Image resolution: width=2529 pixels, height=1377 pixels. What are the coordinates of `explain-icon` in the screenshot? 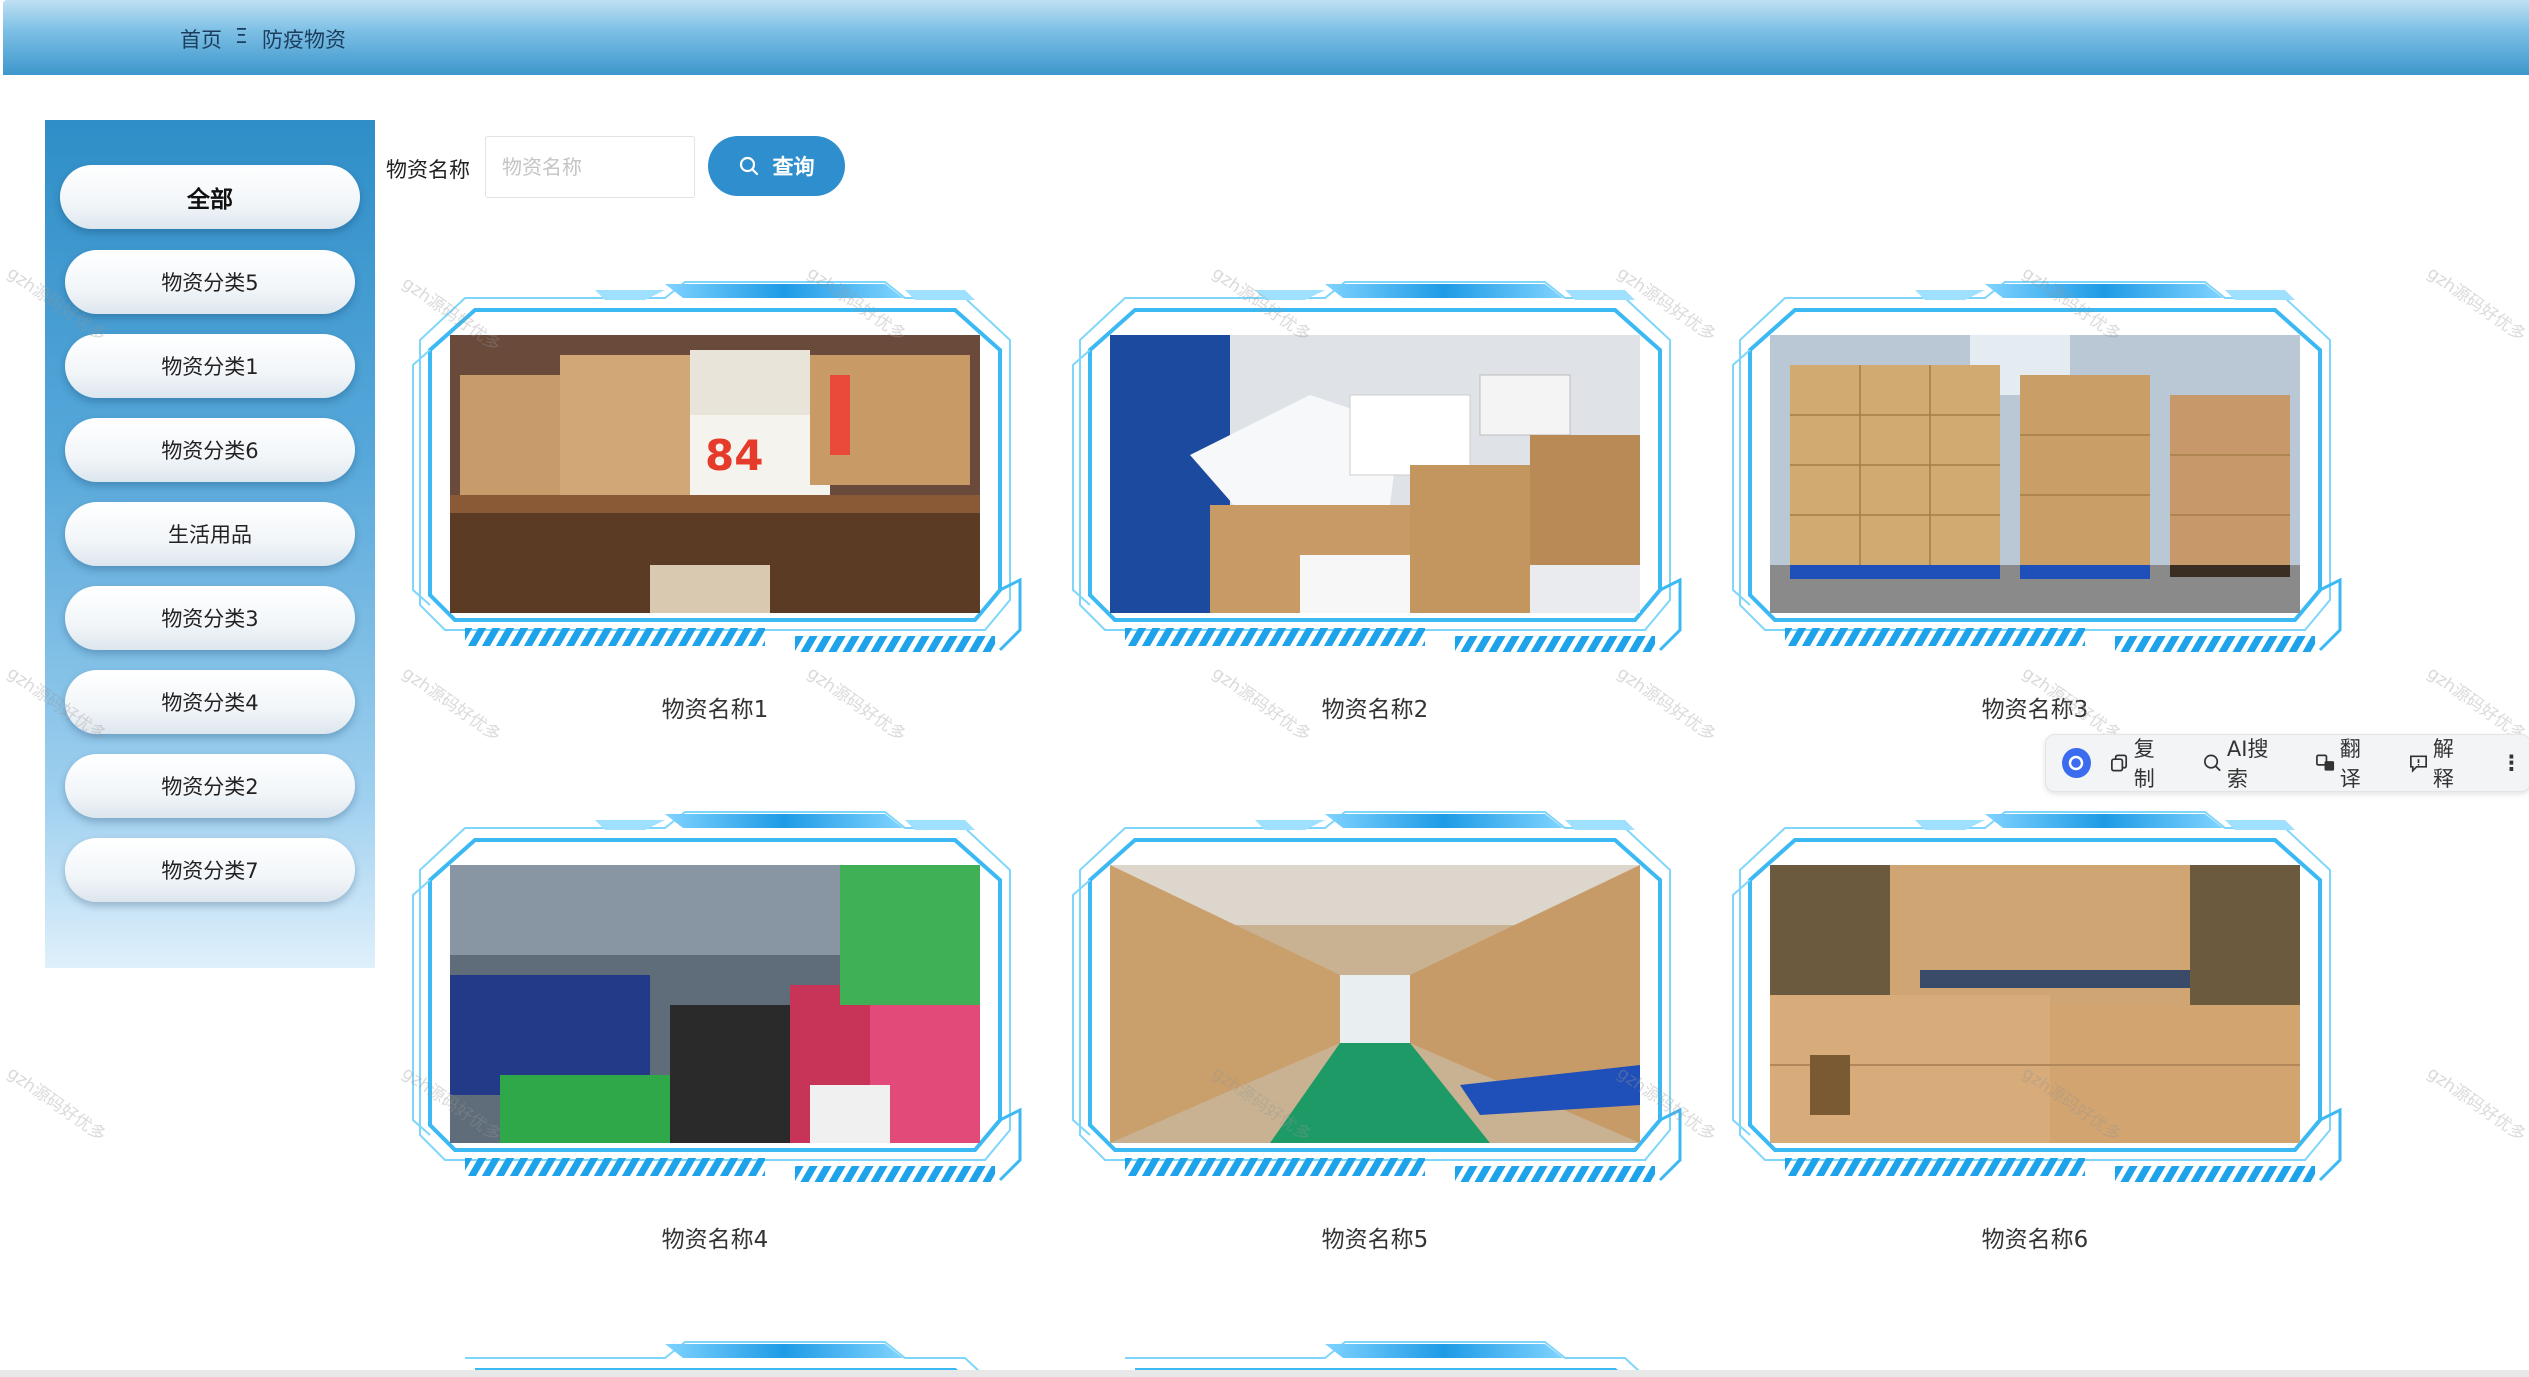 It's located at (2418, 764).